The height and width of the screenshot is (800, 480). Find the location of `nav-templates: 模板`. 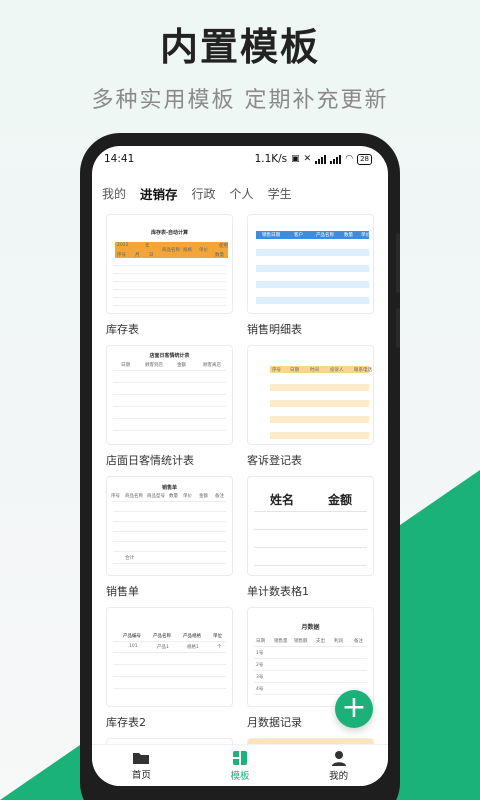

nav-templates: 模板 is located at coordinates (240, 766).